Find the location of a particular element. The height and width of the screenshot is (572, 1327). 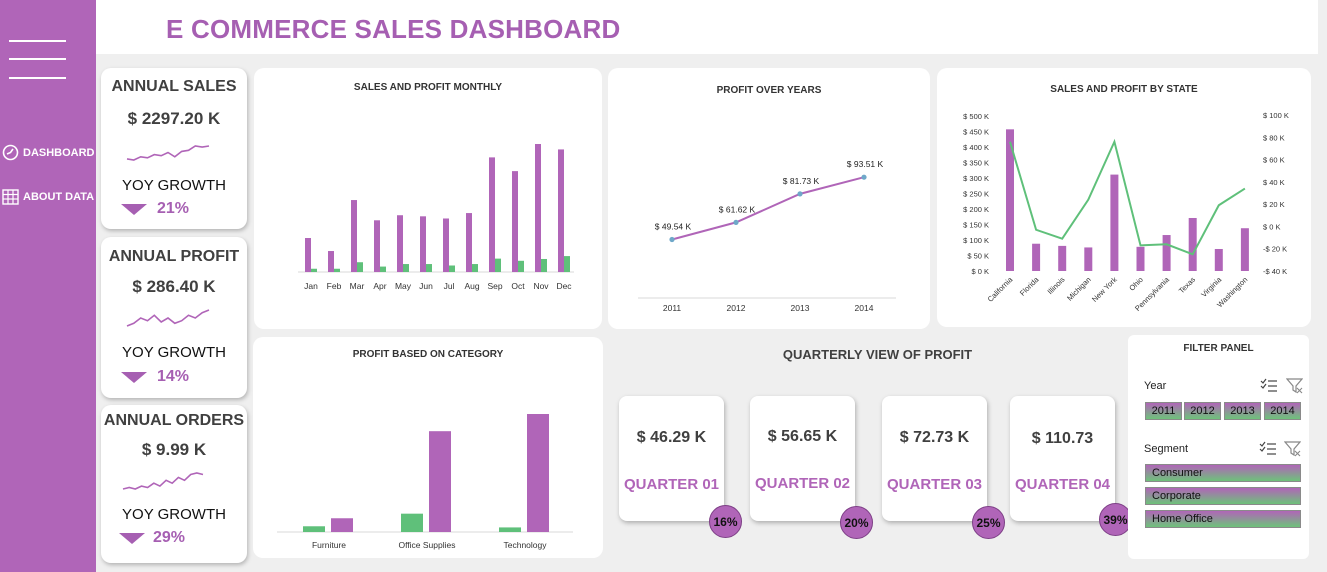

segment-button-corporate: Corporate is located at coordinates (1223, 496).